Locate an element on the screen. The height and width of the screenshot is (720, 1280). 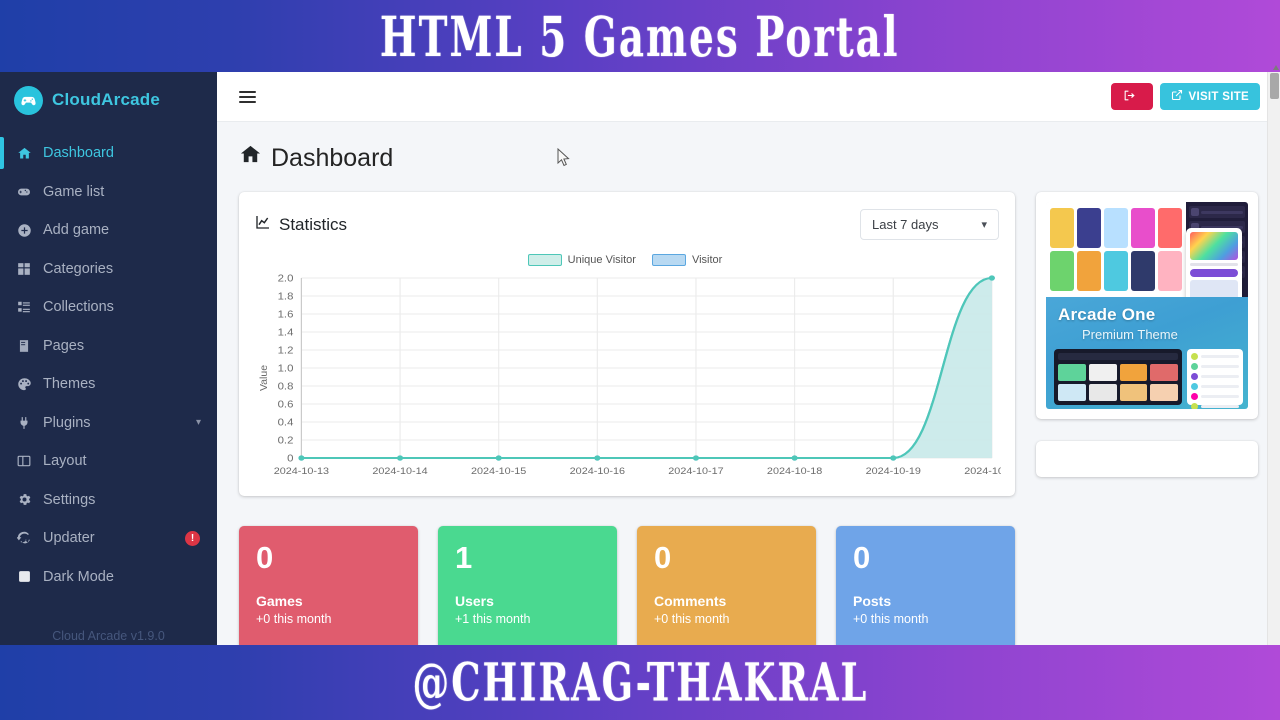
statistics-title: Statistics is located at coordinates (301, 224).